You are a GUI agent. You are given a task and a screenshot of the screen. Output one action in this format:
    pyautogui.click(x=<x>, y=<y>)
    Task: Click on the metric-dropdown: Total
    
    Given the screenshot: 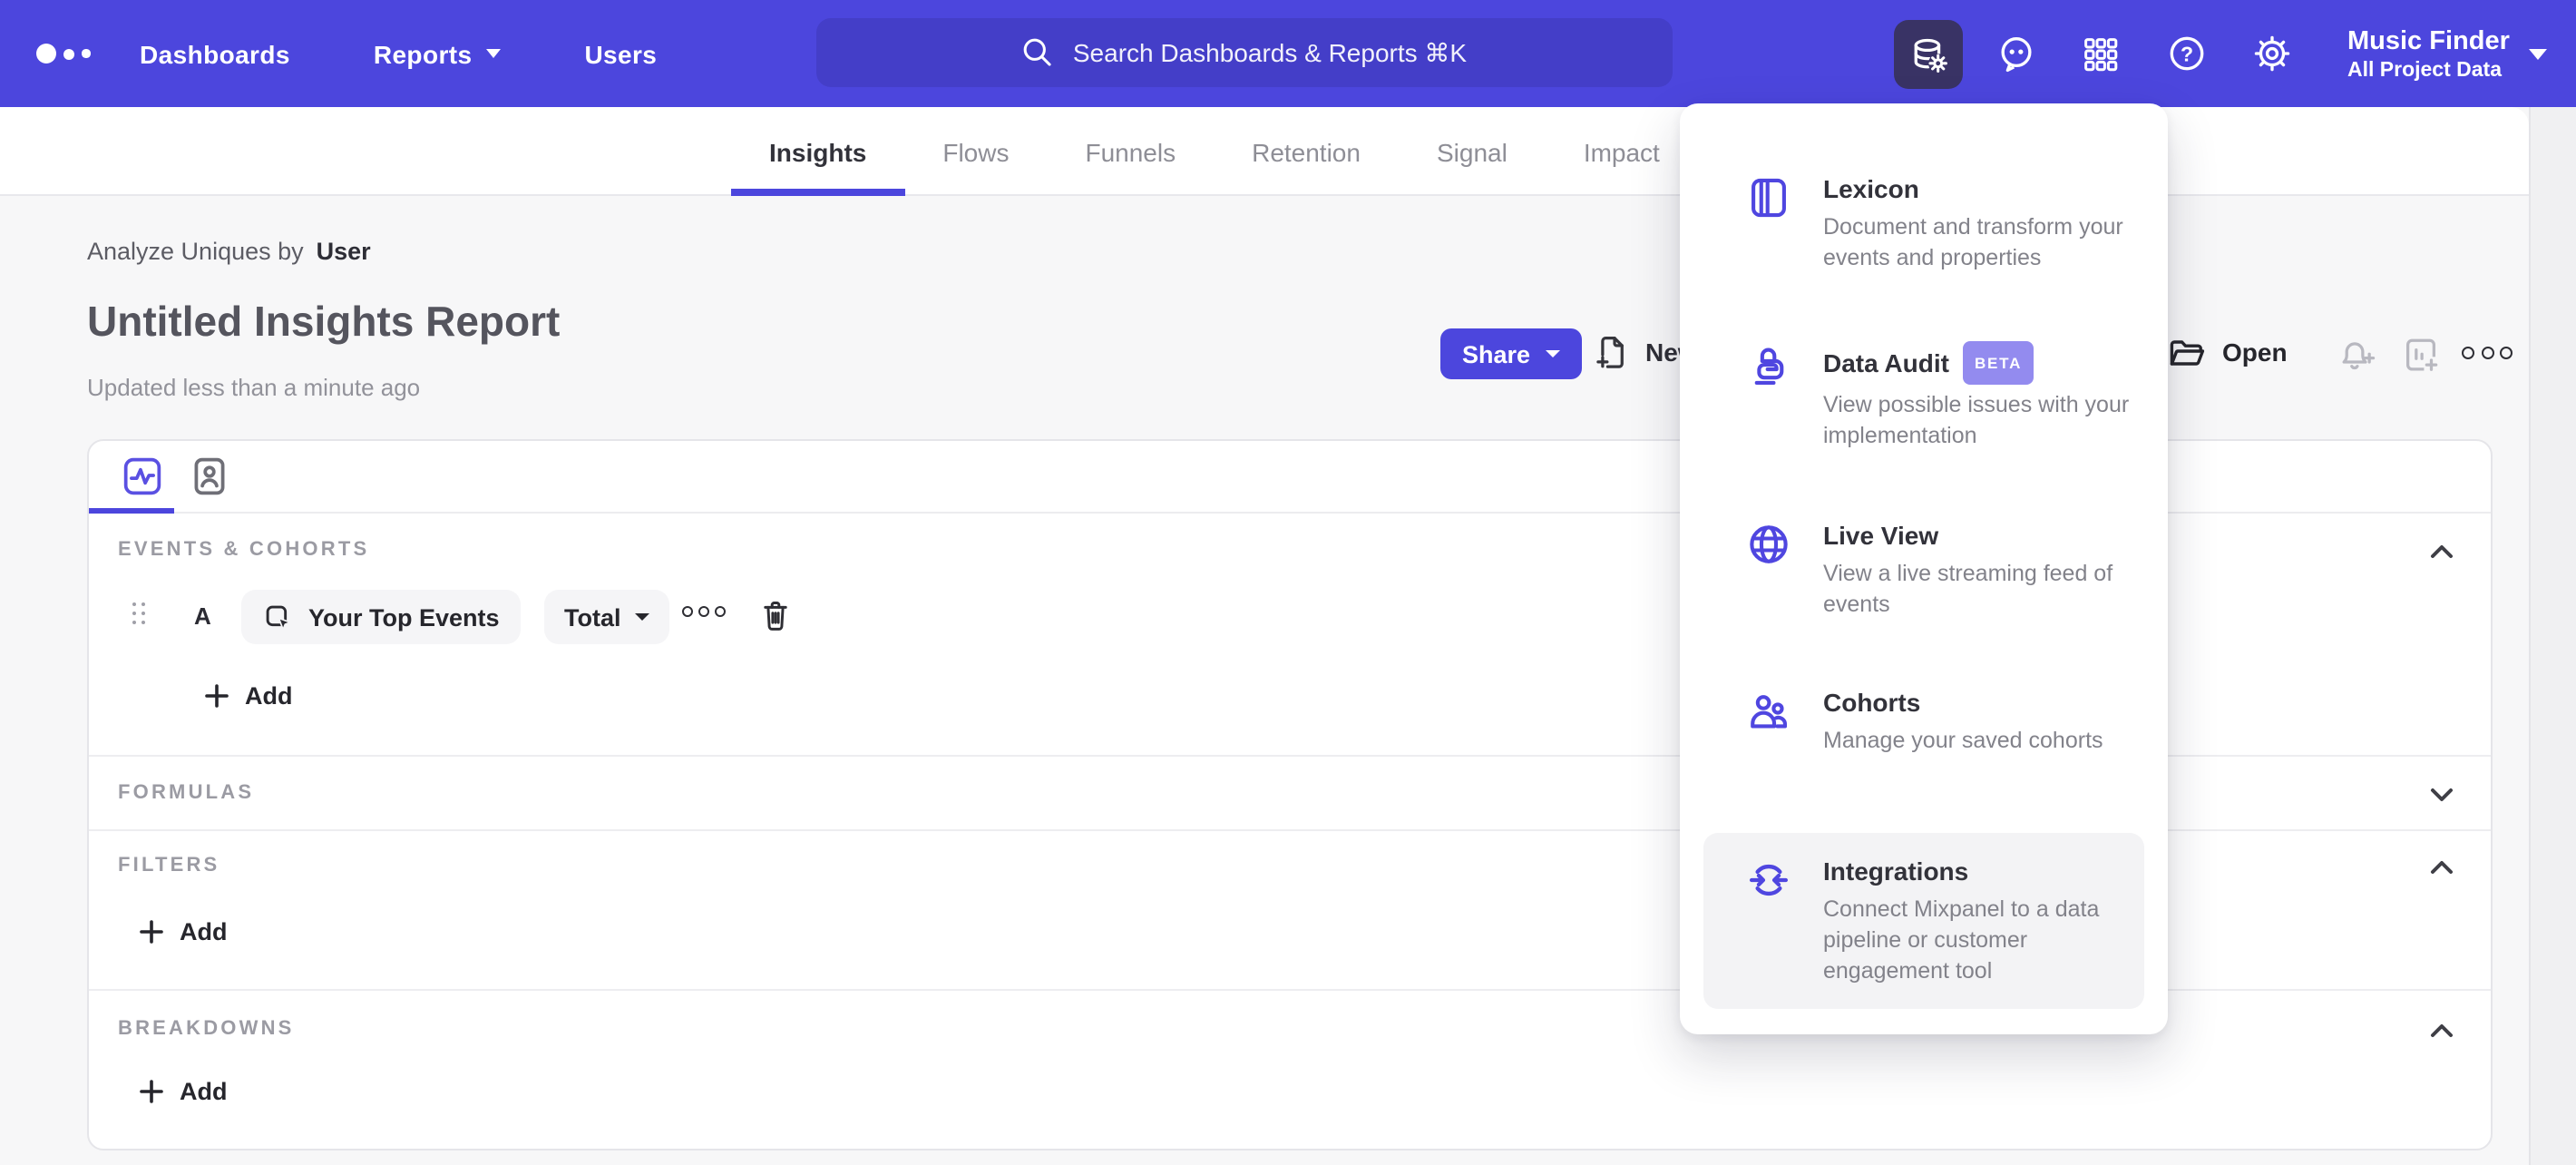 What is the action you would take?
    pyautogui.click(x=607, y=617)
    